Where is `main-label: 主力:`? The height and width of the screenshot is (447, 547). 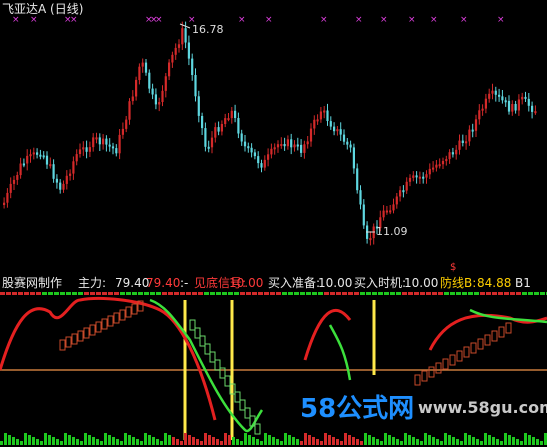
main-label: 主力: is located at coordinates (92, 283).